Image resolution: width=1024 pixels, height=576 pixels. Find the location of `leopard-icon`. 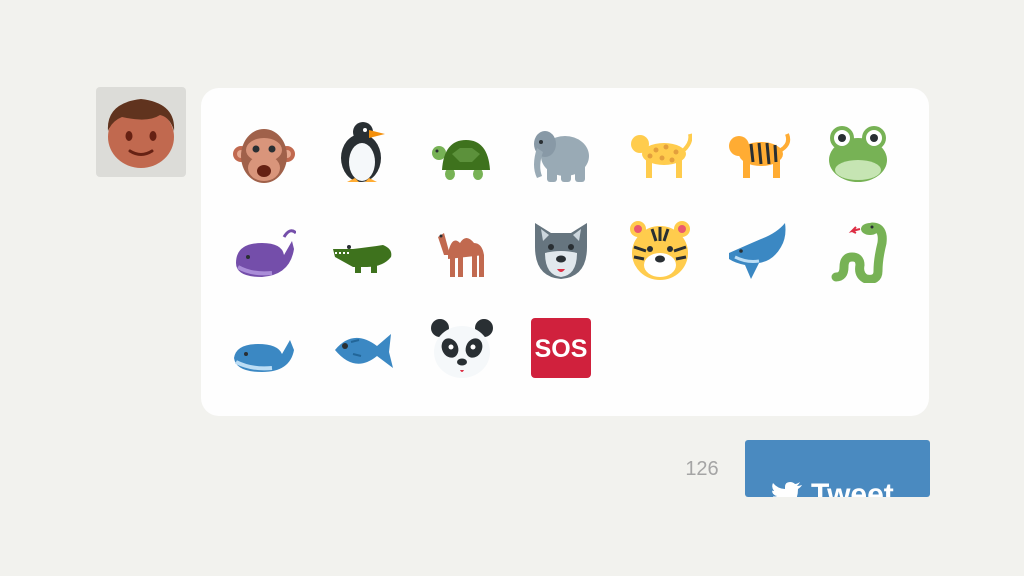

leopard-icon is located at coordinates (660, 154).